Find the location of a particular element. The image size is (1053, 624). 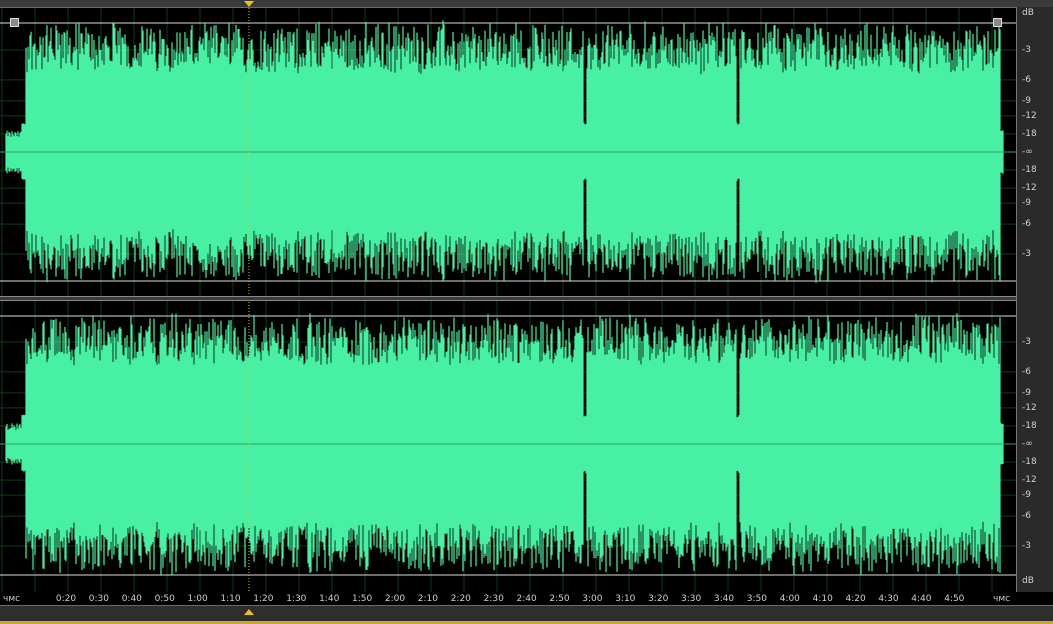

channel-1-db-label: -∞ is located at coordinates (1027, 152).